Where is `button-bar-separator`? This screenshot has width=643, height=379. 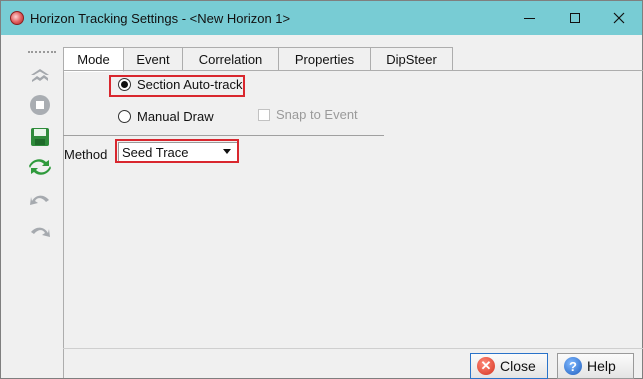 button-bar-separator is located at coordinates (353, 348).